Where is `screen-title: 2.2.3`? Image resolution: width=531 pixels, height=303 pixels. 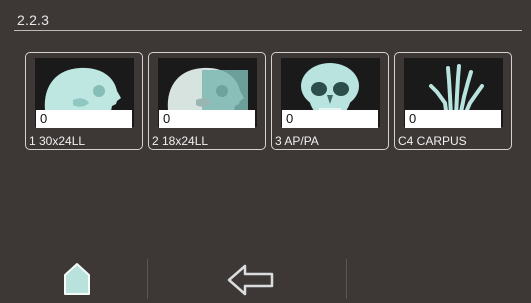
screen-title: 2.2.3 is located at coordinates (33, 20).